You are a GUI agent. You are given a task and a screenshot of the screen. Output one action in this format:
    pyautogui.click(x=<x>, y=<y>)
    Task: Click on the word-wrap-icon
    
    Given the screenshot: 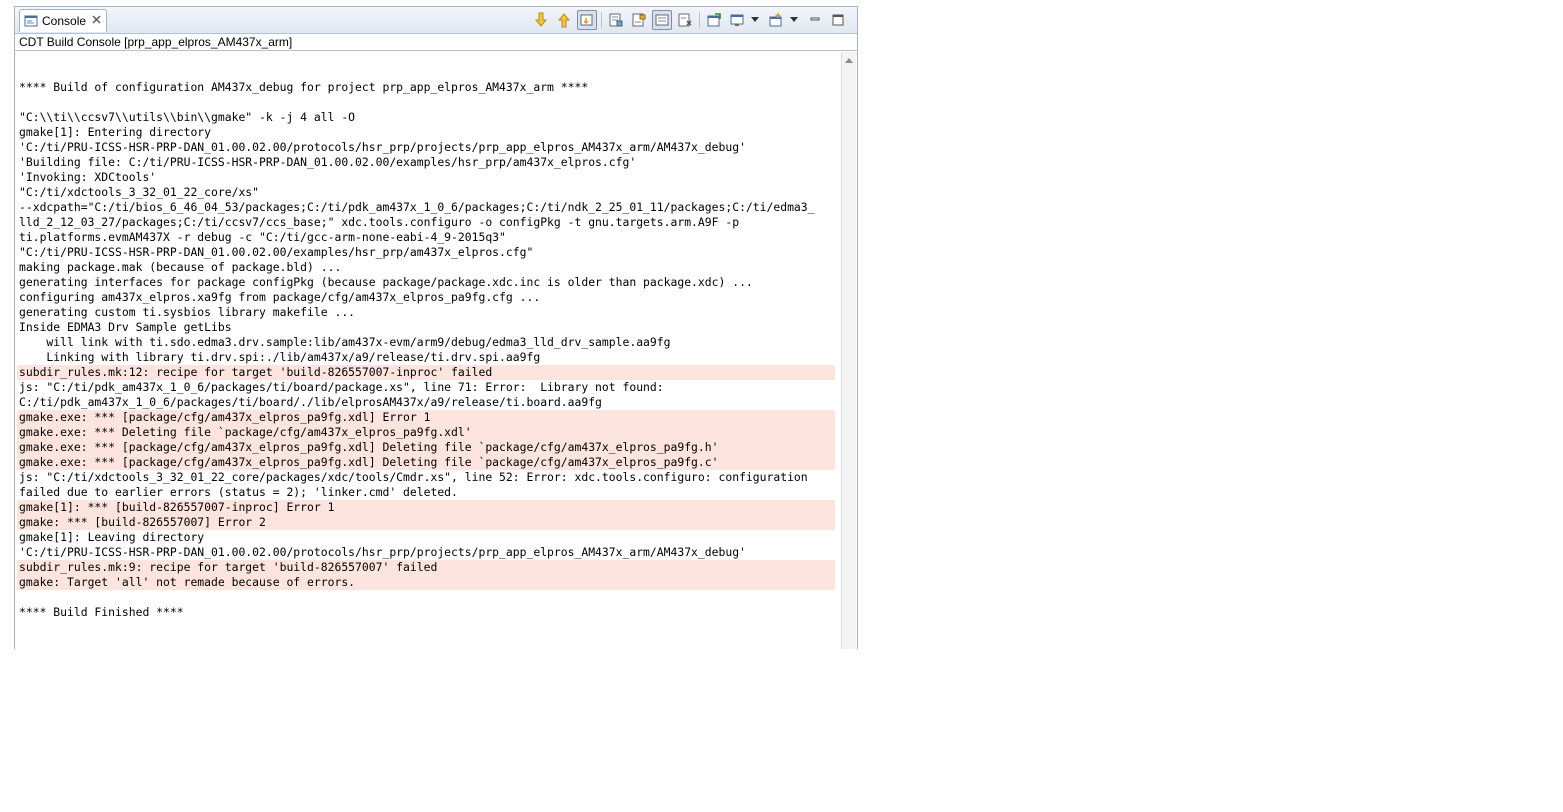 What is the action you would take?
    pyautogui.click(x=639, y=20)
    